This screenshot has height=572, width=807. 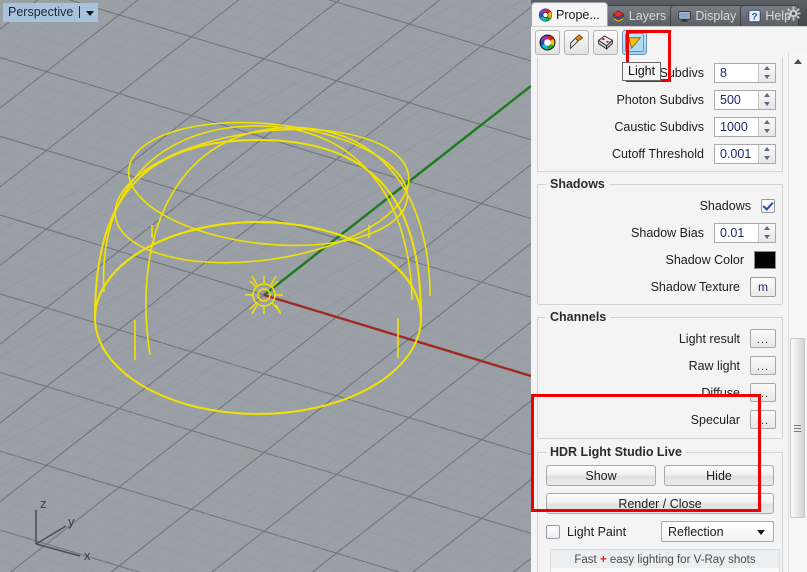 What do you see at coordinates (720, 392) in the screenshot?
I see `row-diffuse-label: Diffuse` at bounding box center [720, 392].